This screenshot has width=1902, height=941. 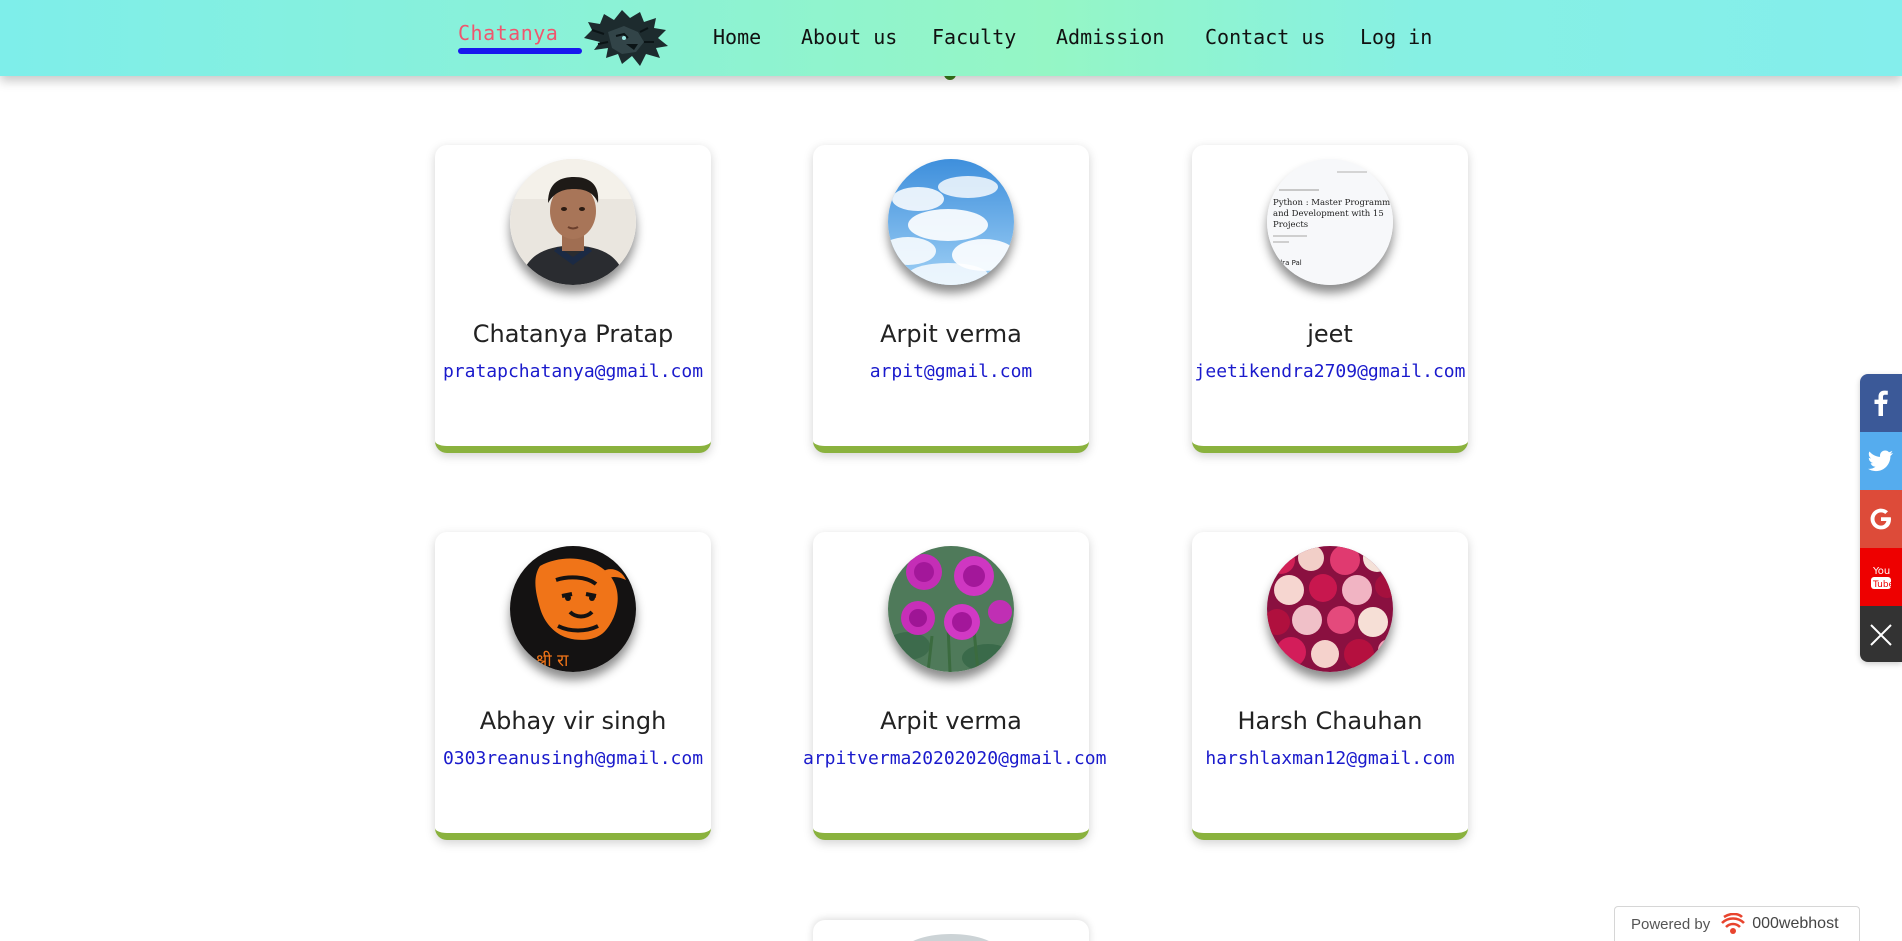 What do you see at coordinates (1881, 571) in the screenshot?
I see `svg-text: You` at bounding box center [1881, 571].